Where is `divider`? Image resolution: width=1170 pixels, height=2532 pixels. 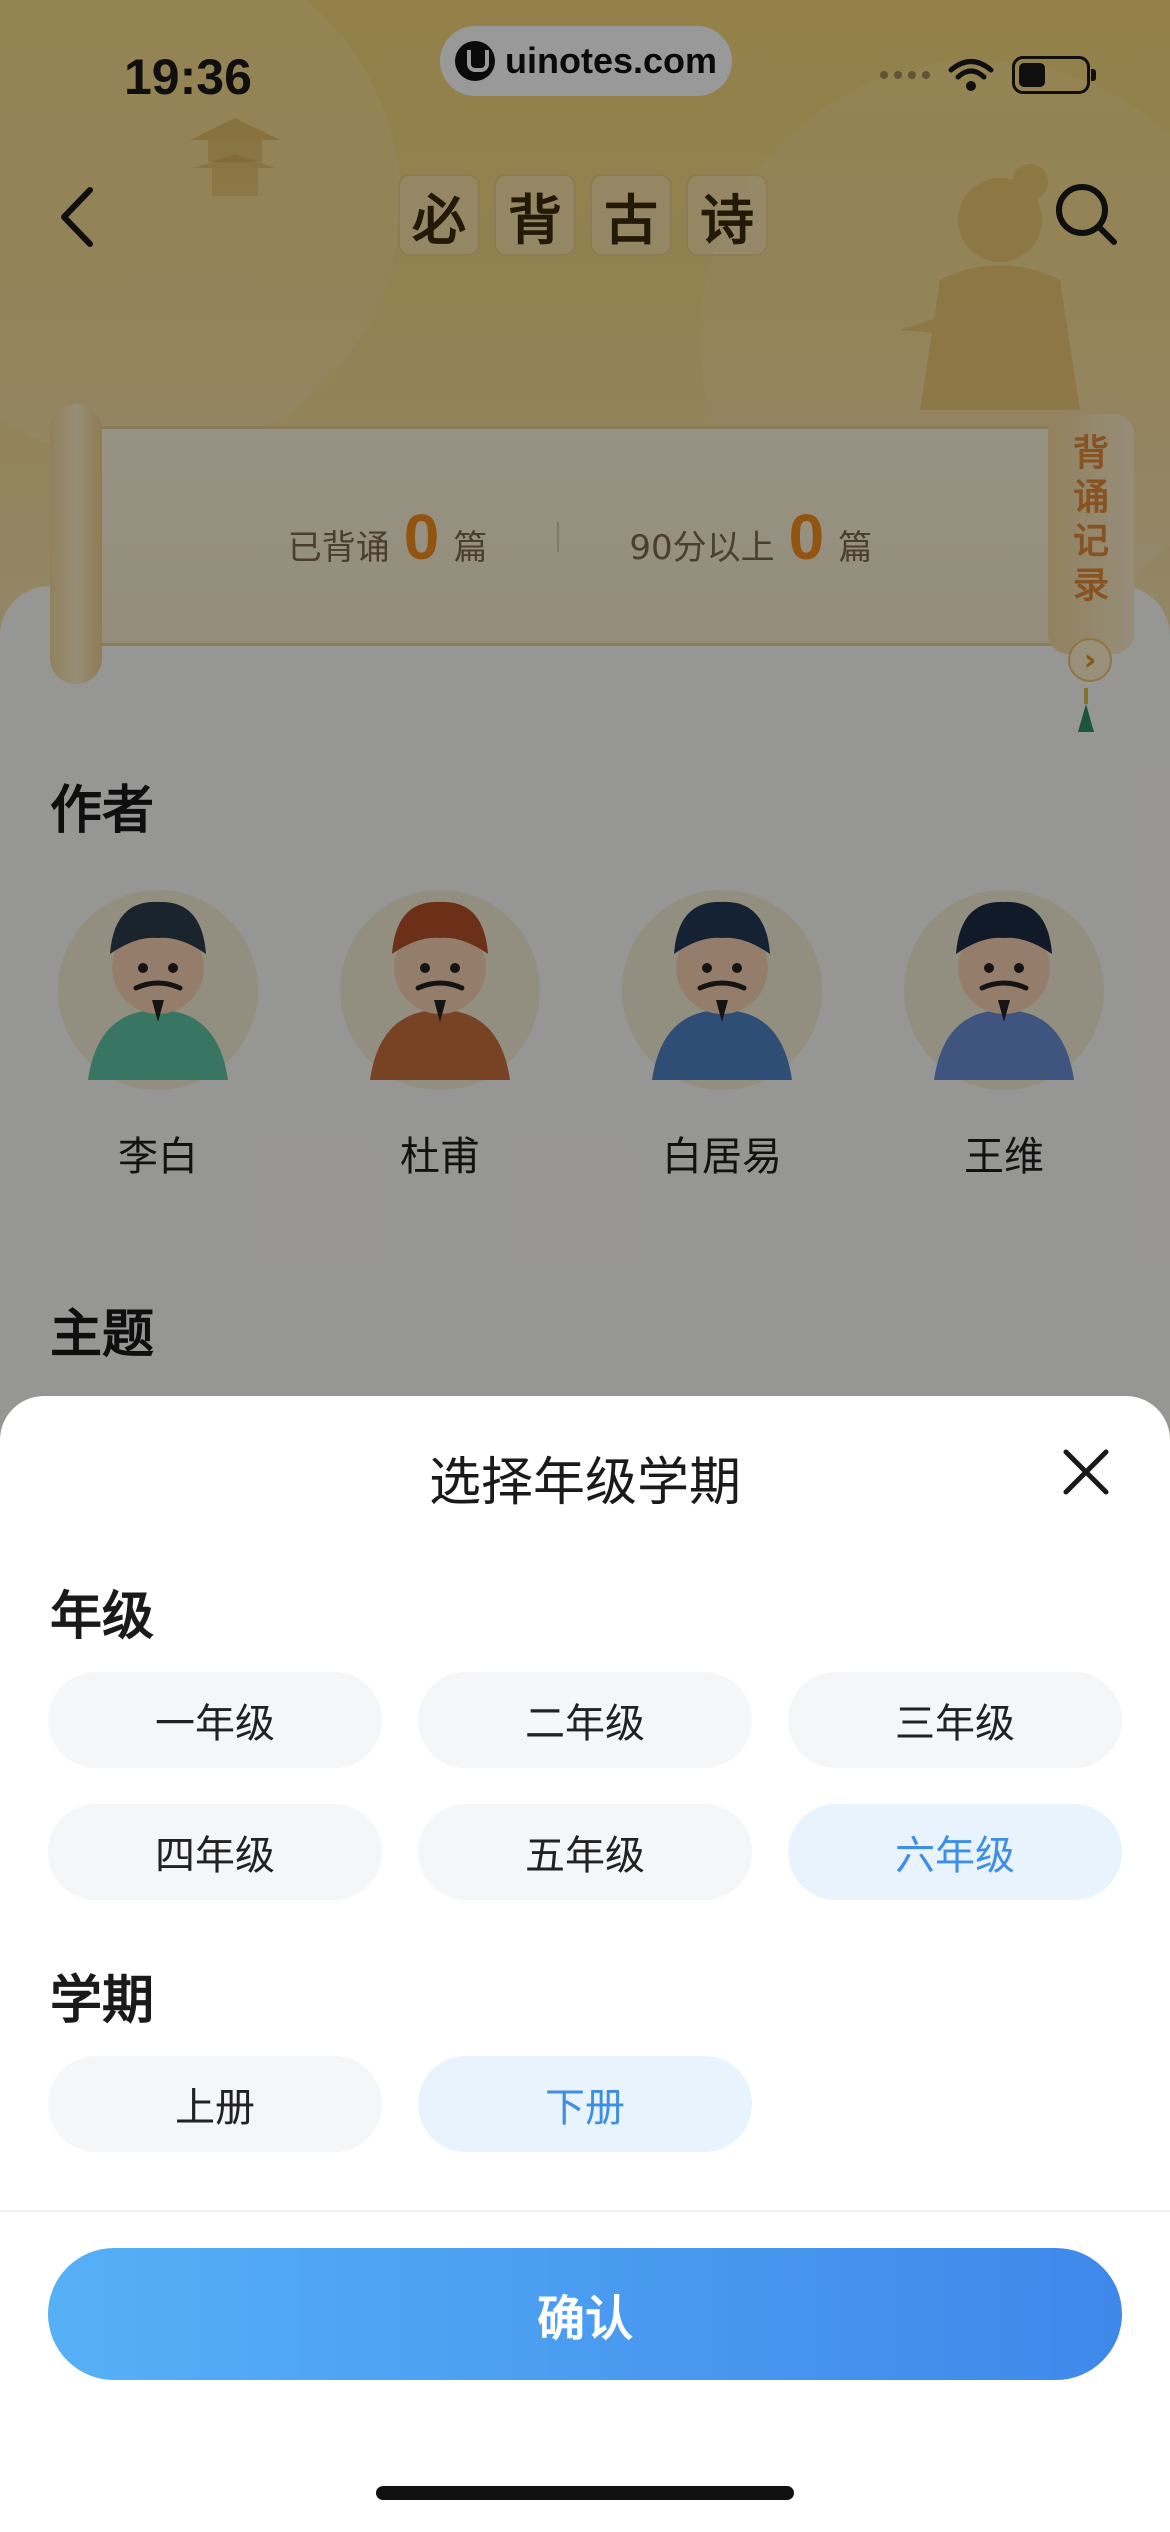
divider is located at coordinates (585, 2211).